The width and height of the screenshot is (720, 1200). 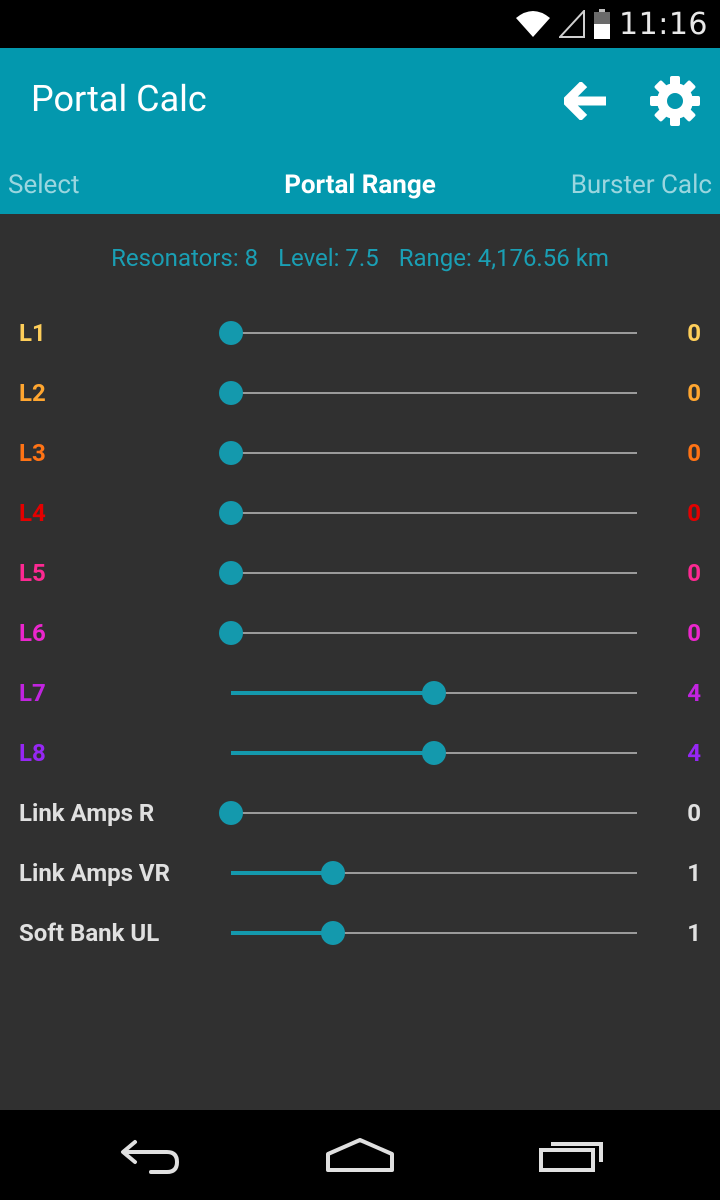 What do you see at coordinates (32, 453) in the screenshot?
I see `slider-label: L3` at bounding box center [32, 453].